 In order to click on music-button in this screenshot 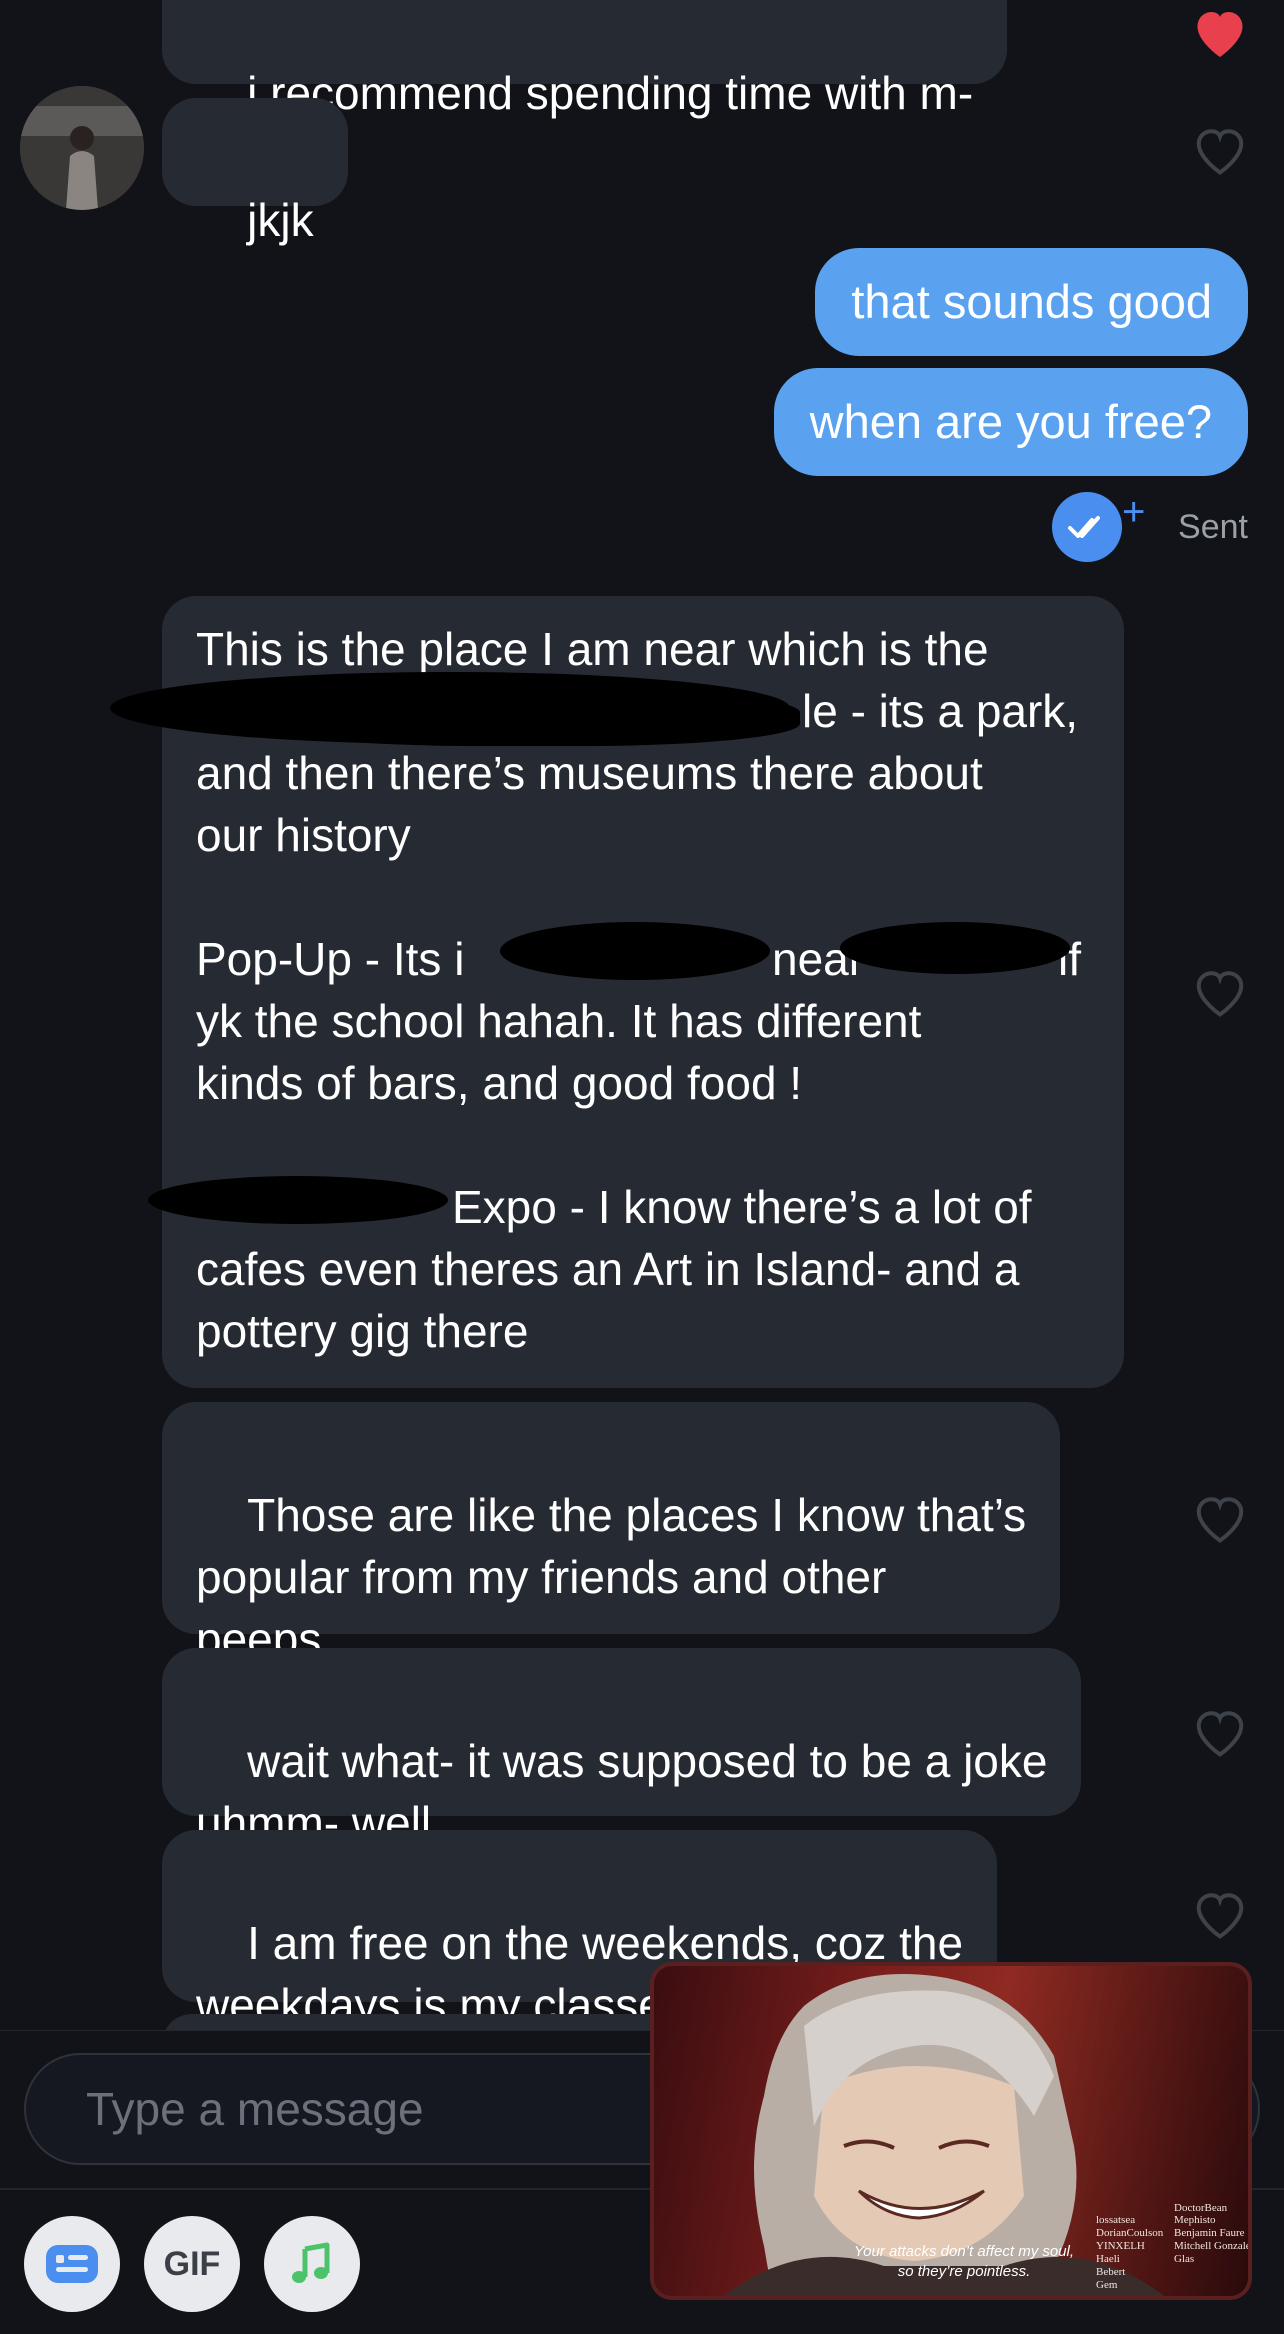, I will do `click(312, 2264)`.